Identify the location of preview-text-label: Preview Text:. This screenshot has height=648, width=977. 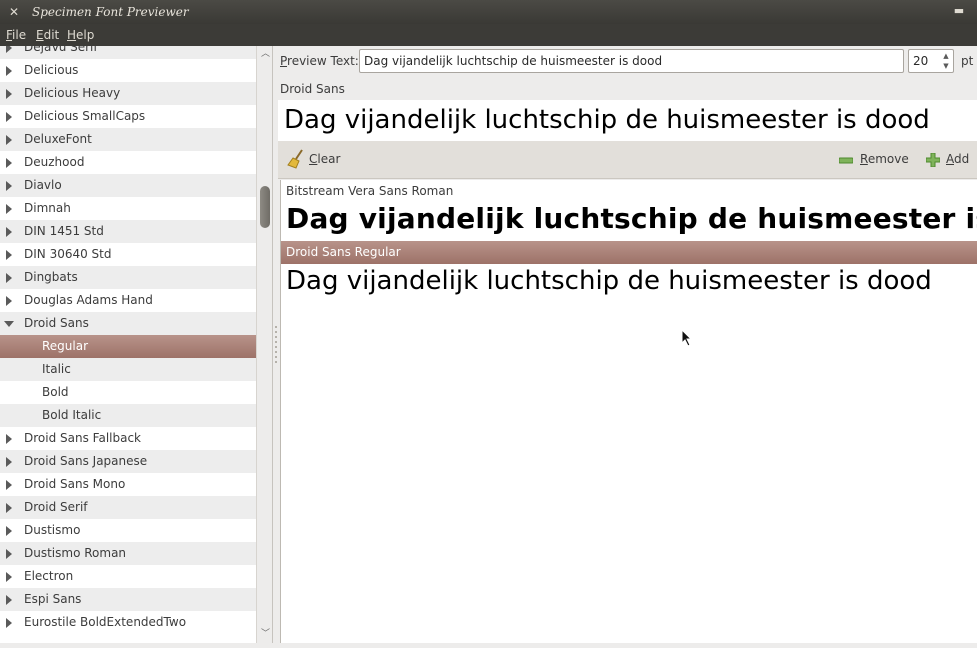
(319, 61).